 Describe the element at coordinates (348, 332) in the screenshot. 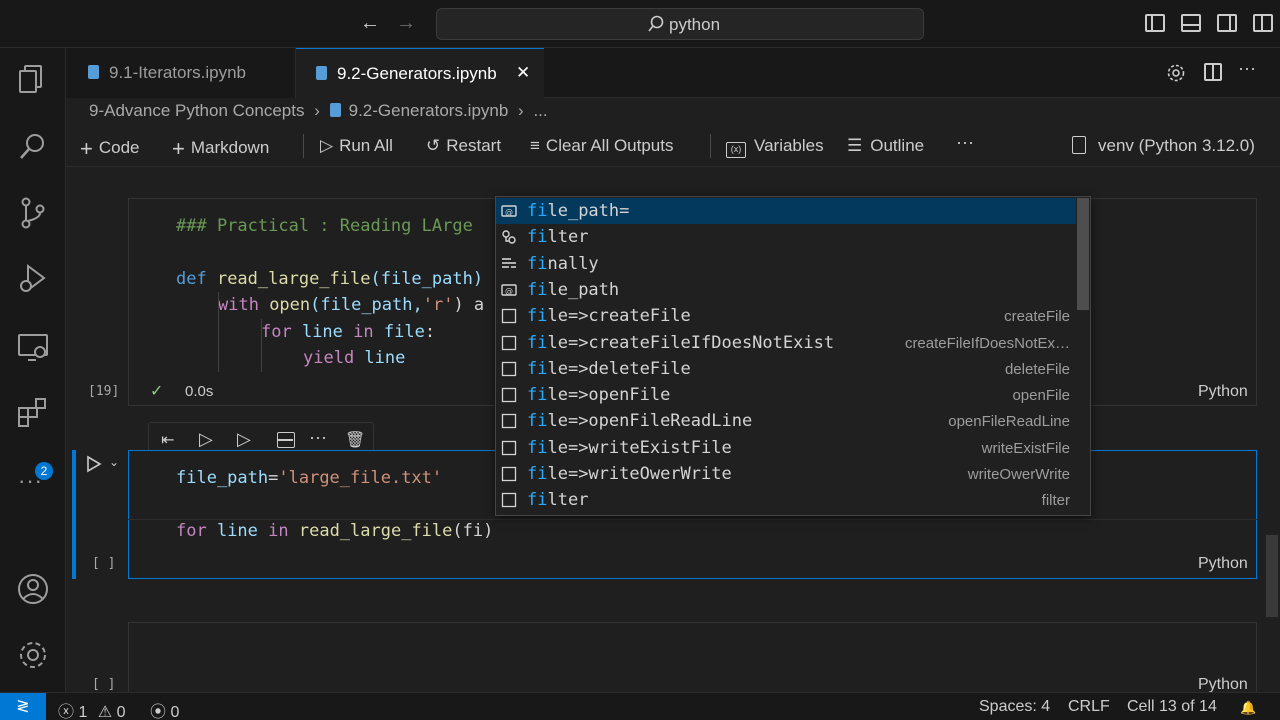

I see `code-line: for line in file:` at that location.